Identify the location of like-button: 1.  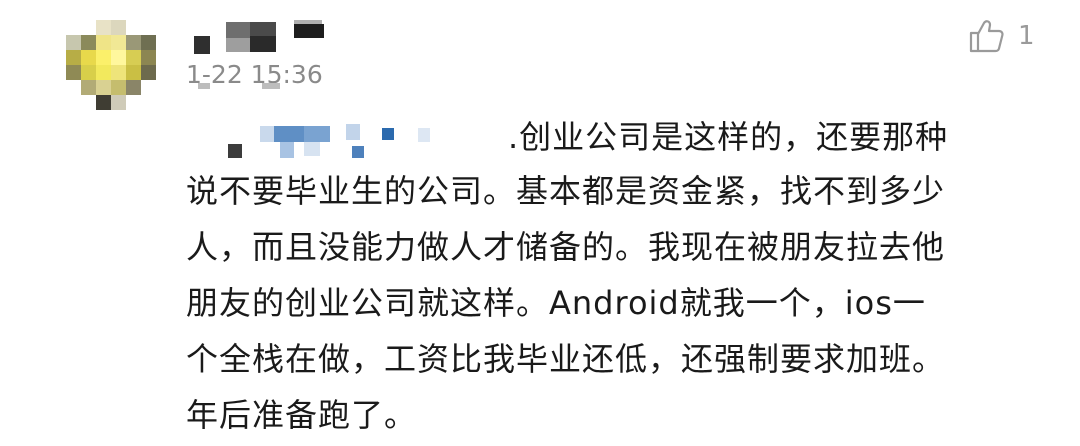
(1001, 36).